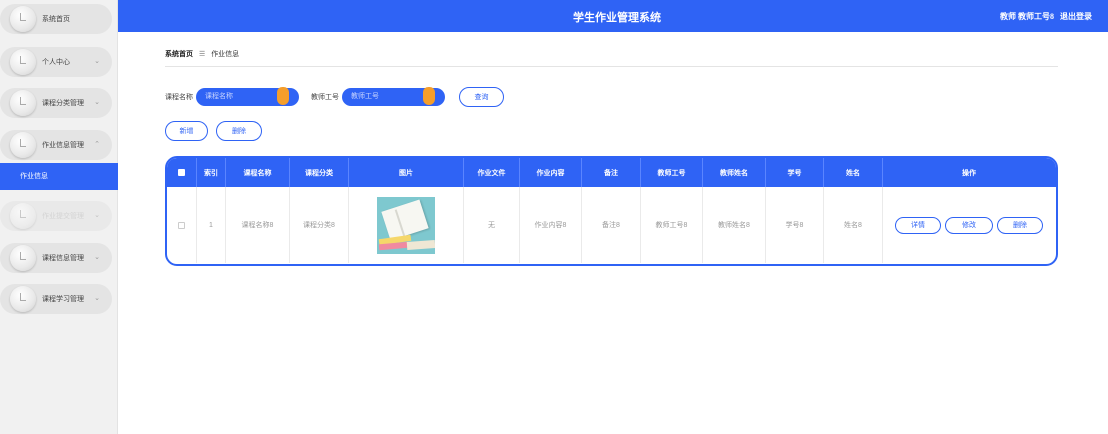  Describe the element at coordinates (210, 172) in the screenshot. I see `header-index: 索引` at that location.